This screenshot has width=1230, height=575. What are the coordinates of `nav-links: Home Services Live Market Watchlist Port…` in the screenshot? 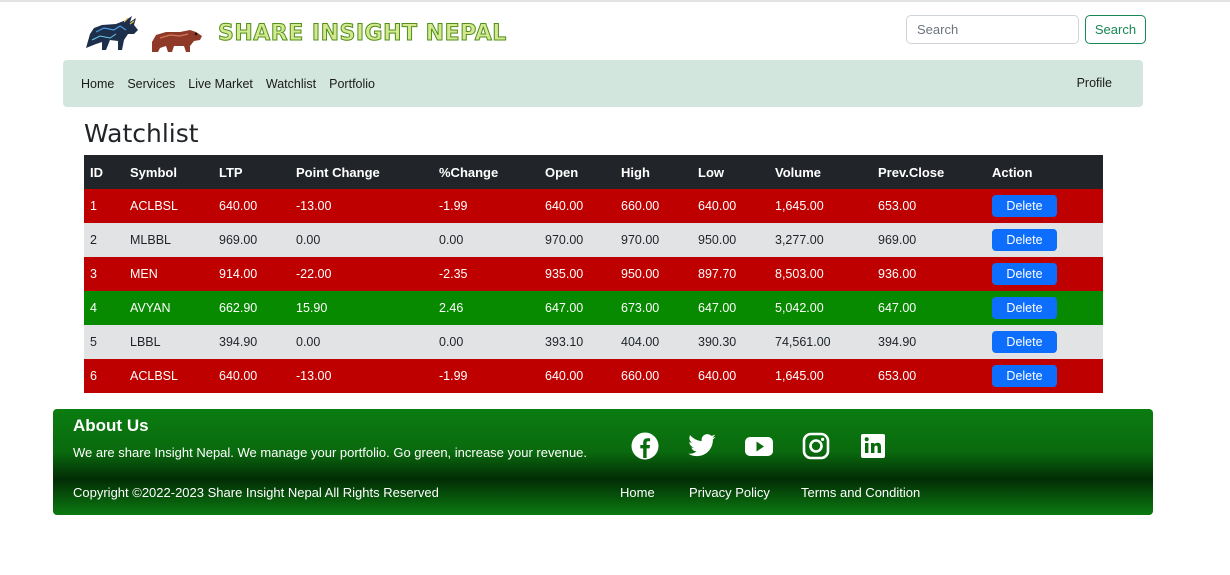 It's located at (228, 83).